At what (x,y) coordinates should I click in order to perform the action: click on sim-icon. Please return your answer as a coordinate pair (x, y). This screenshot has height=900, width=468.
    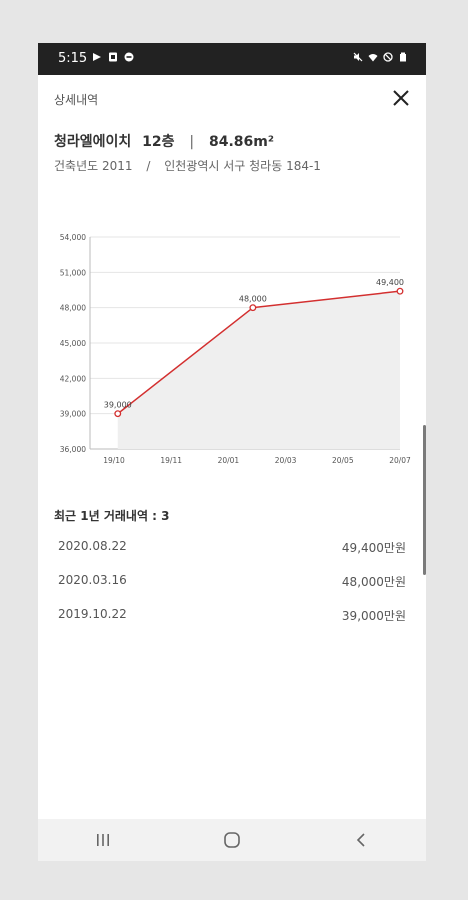
    Looking at the image, I should click on (113, 57).